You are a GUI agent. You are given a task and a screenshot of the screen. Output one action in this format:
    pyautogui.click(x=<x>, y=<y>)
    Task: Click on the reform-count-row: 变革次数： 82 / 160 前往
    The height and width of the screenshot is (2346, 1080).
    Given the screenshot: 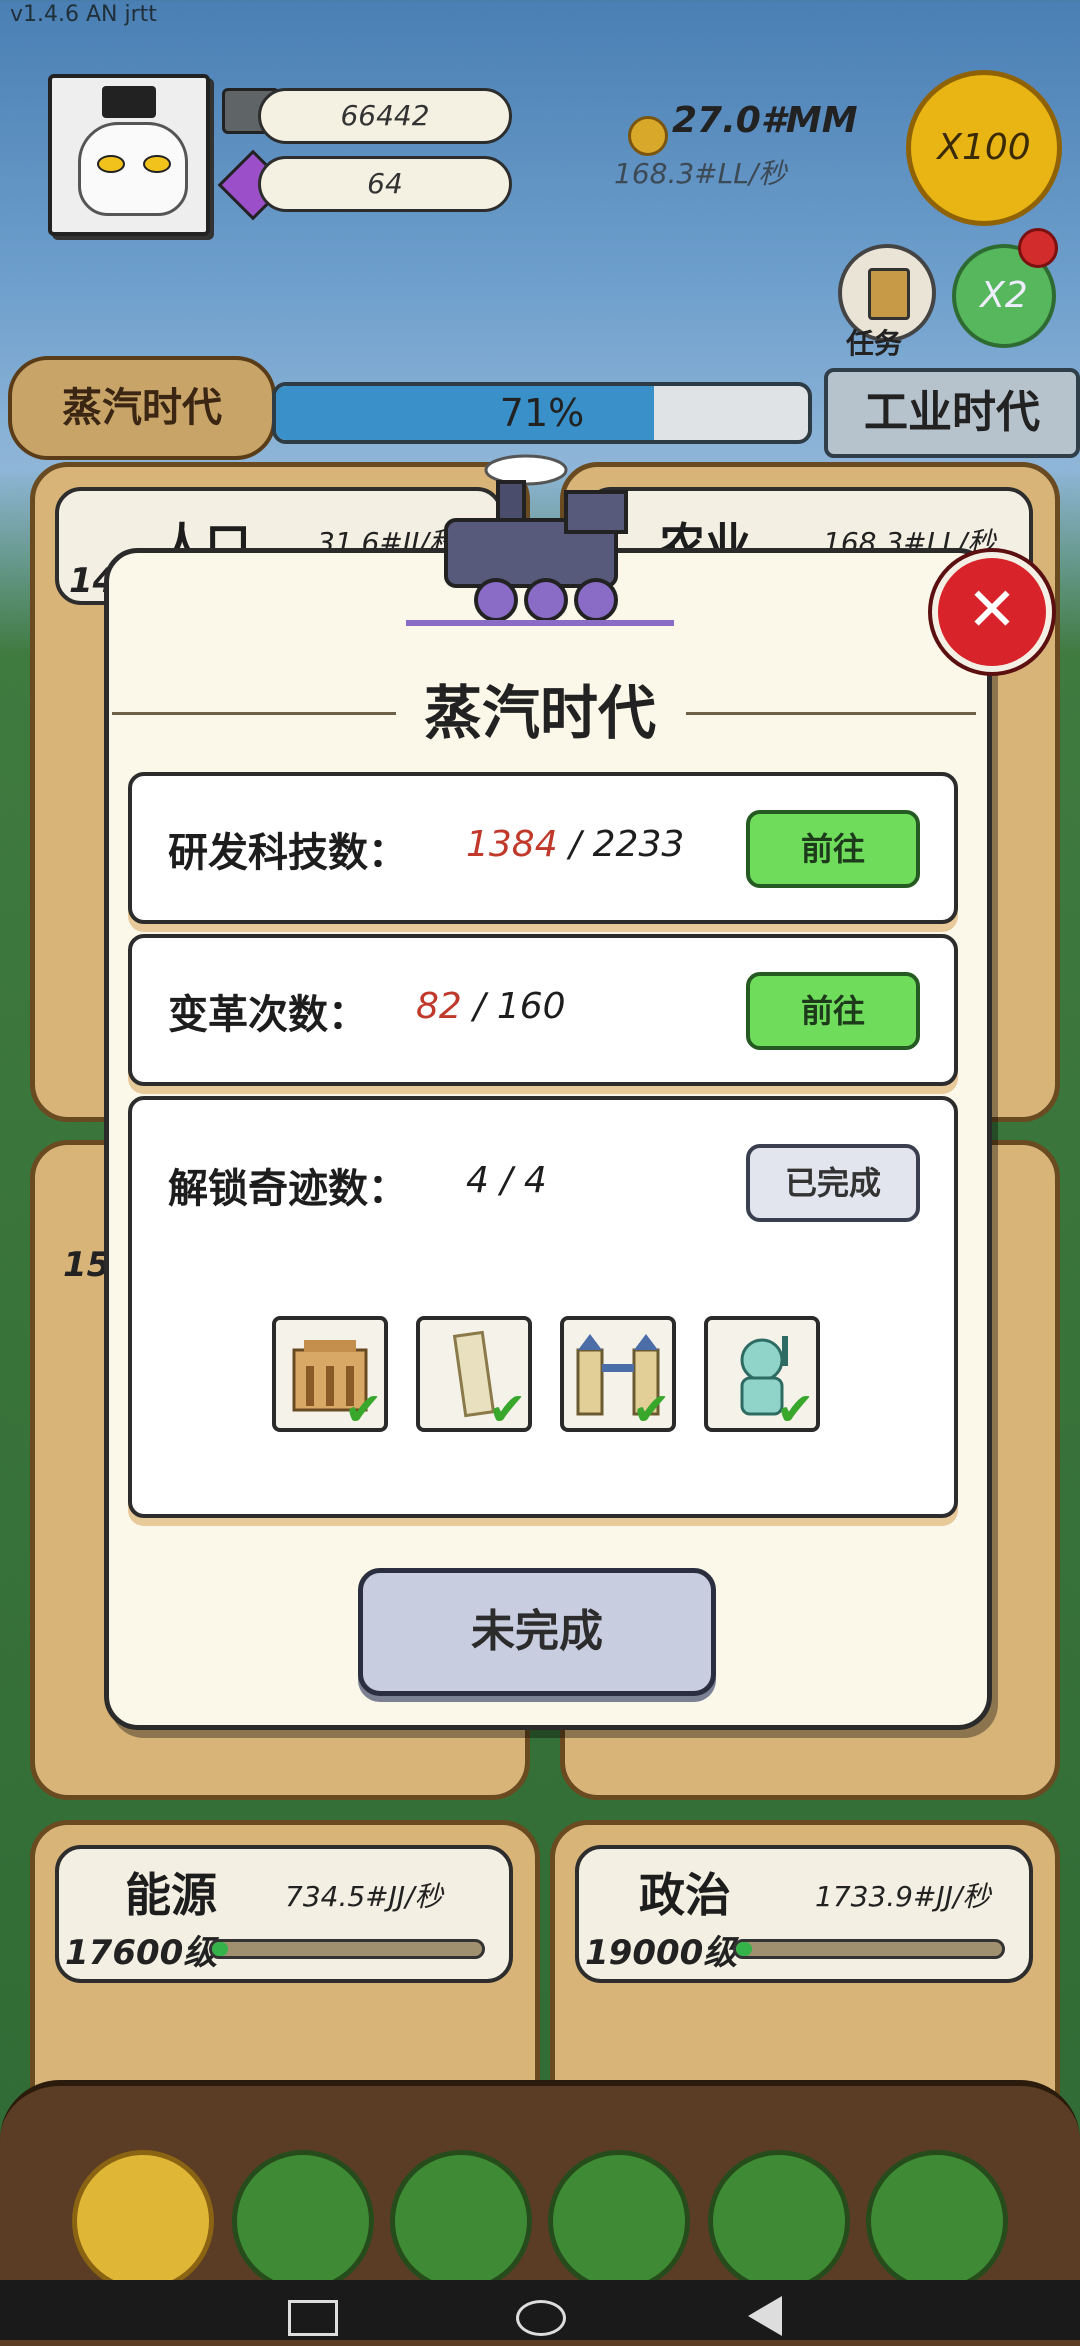 What is the action you would take?
    pyautogui.click(x=543, y=1010)
    